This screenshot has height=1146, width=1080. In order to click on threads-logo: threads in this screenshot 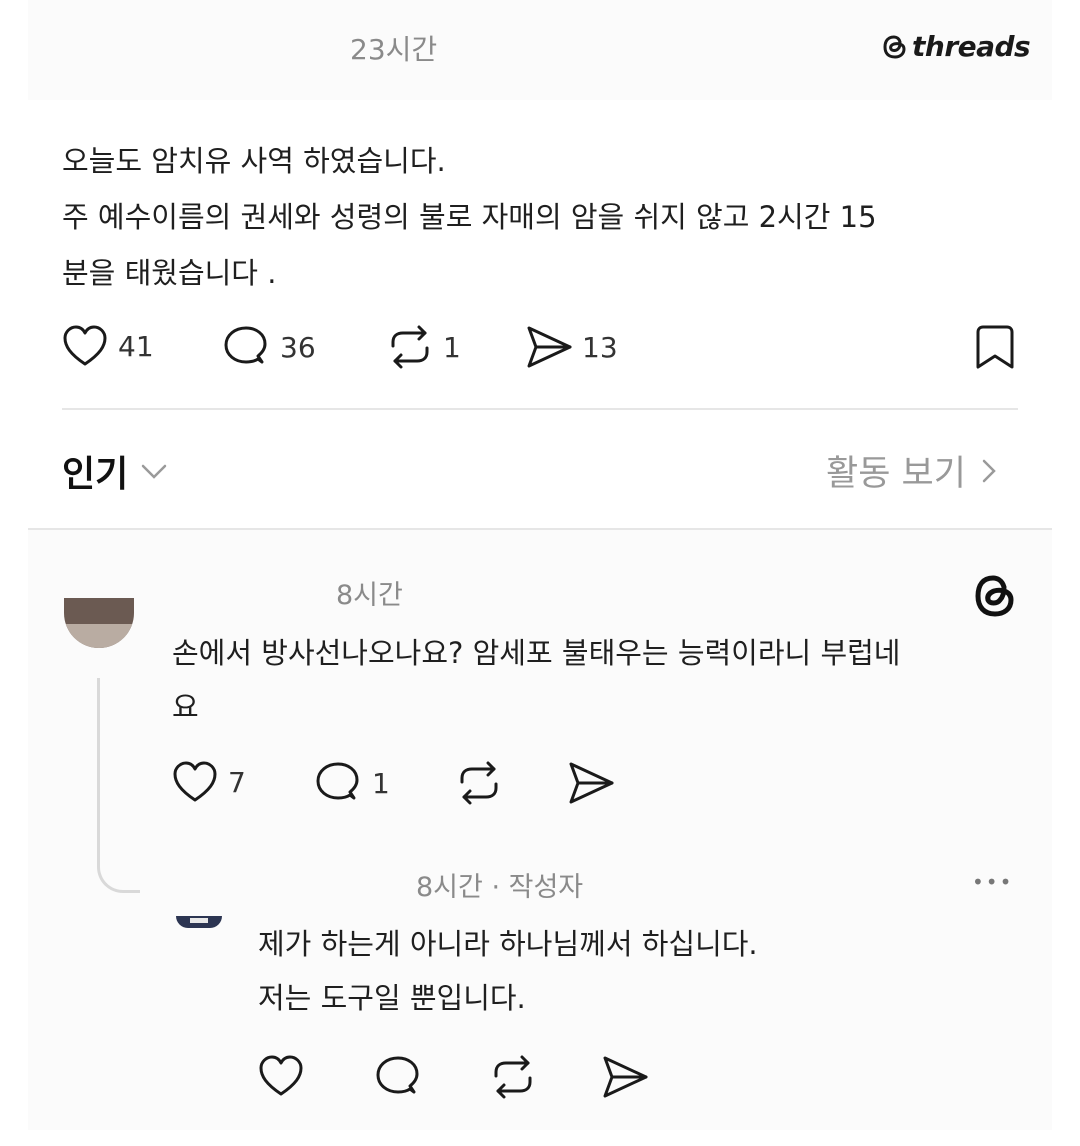, I will do `click(956, 46)`.